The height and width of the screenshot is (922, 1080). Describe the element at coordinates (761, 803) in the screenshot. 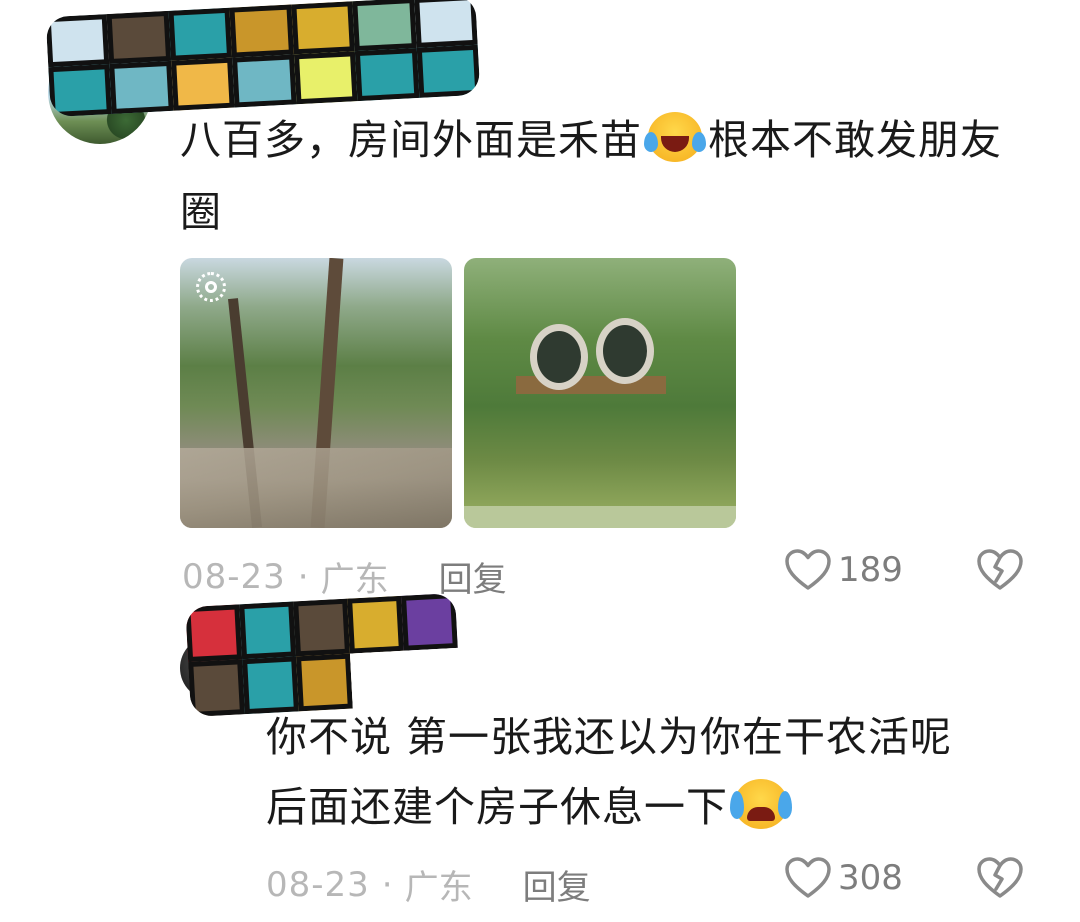

I see `loudly-crying-emoji-icon` at that location.